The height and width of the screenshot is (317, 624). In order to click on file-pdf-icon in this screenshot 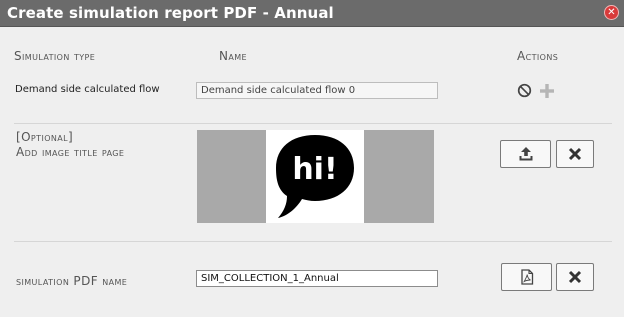, I will do `click(526, 277)`.